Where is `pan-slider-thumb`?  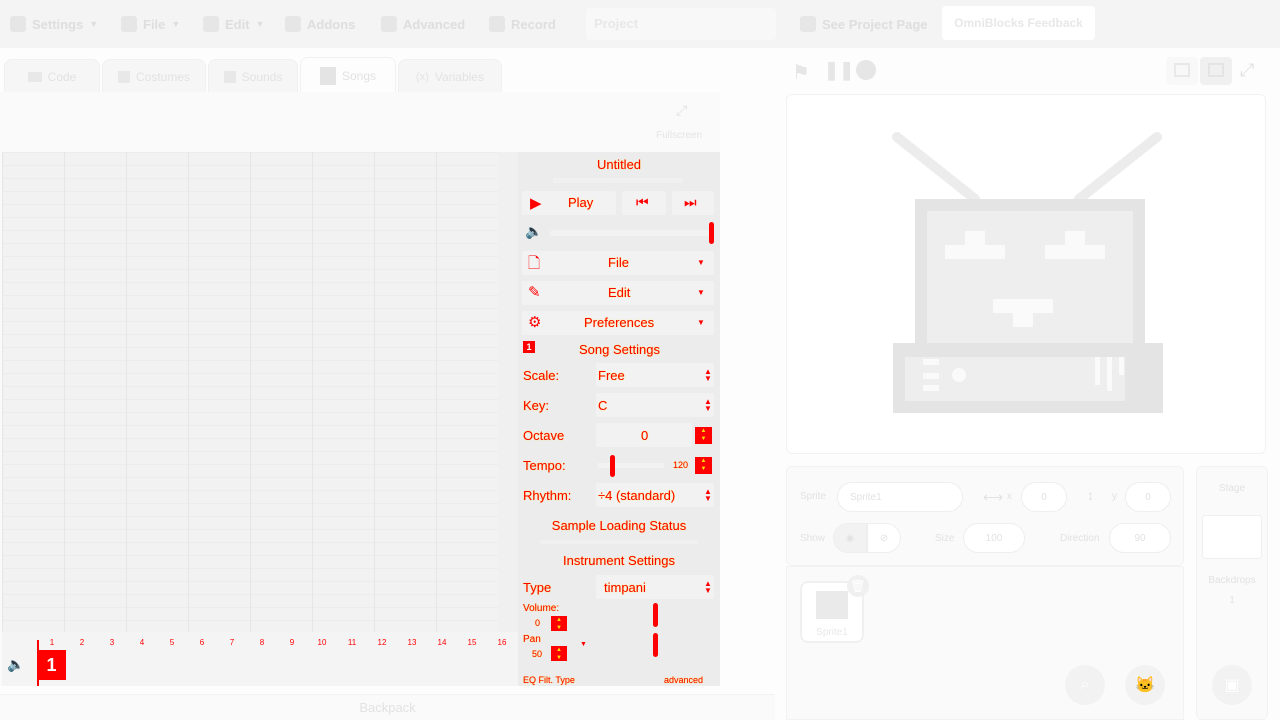 pan-slider-thumb is located at coordinates (655, 645).